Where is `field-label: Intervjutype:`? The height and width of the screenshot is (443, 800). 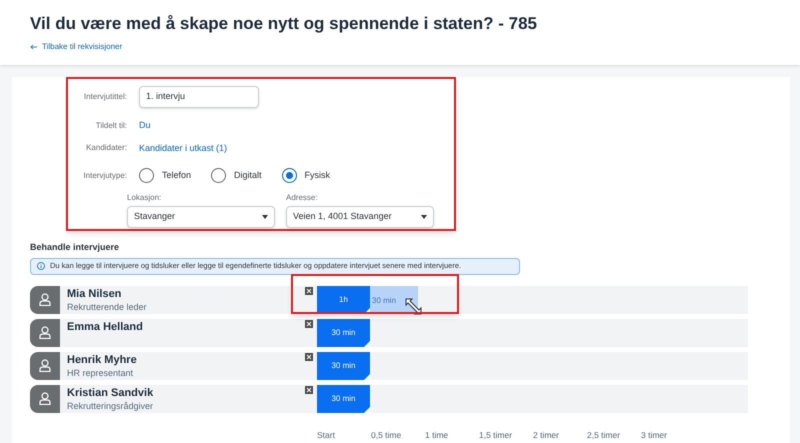 field-label: Intervjutype: is located at coordinates (104, 176).